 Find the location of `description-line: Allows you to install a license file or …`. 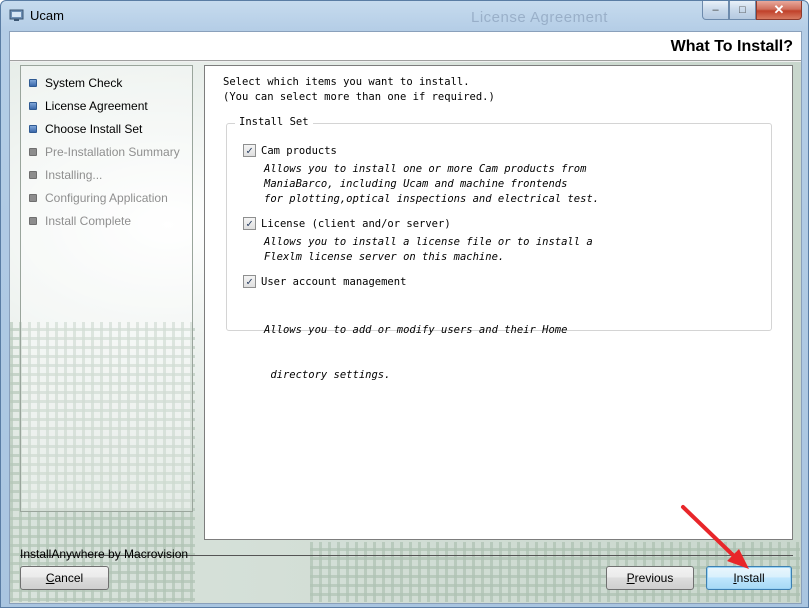

description-line: Allows you to install a license file or … is located at coordinates (428, 242).